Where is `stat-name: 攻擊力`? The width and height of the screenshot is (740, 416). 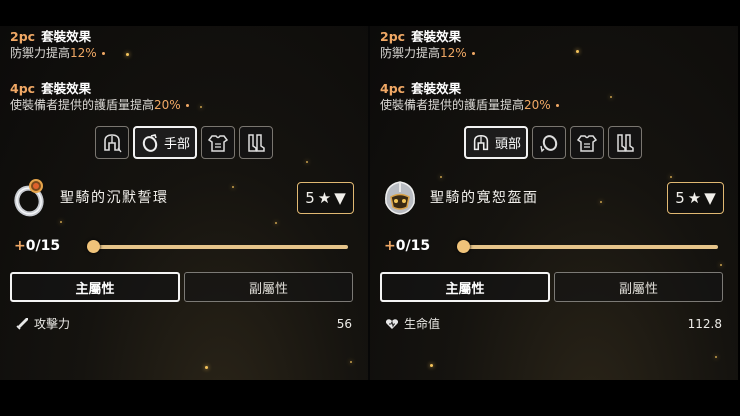
stat-name: 攻擊力 is located at coordinates (52, 324).